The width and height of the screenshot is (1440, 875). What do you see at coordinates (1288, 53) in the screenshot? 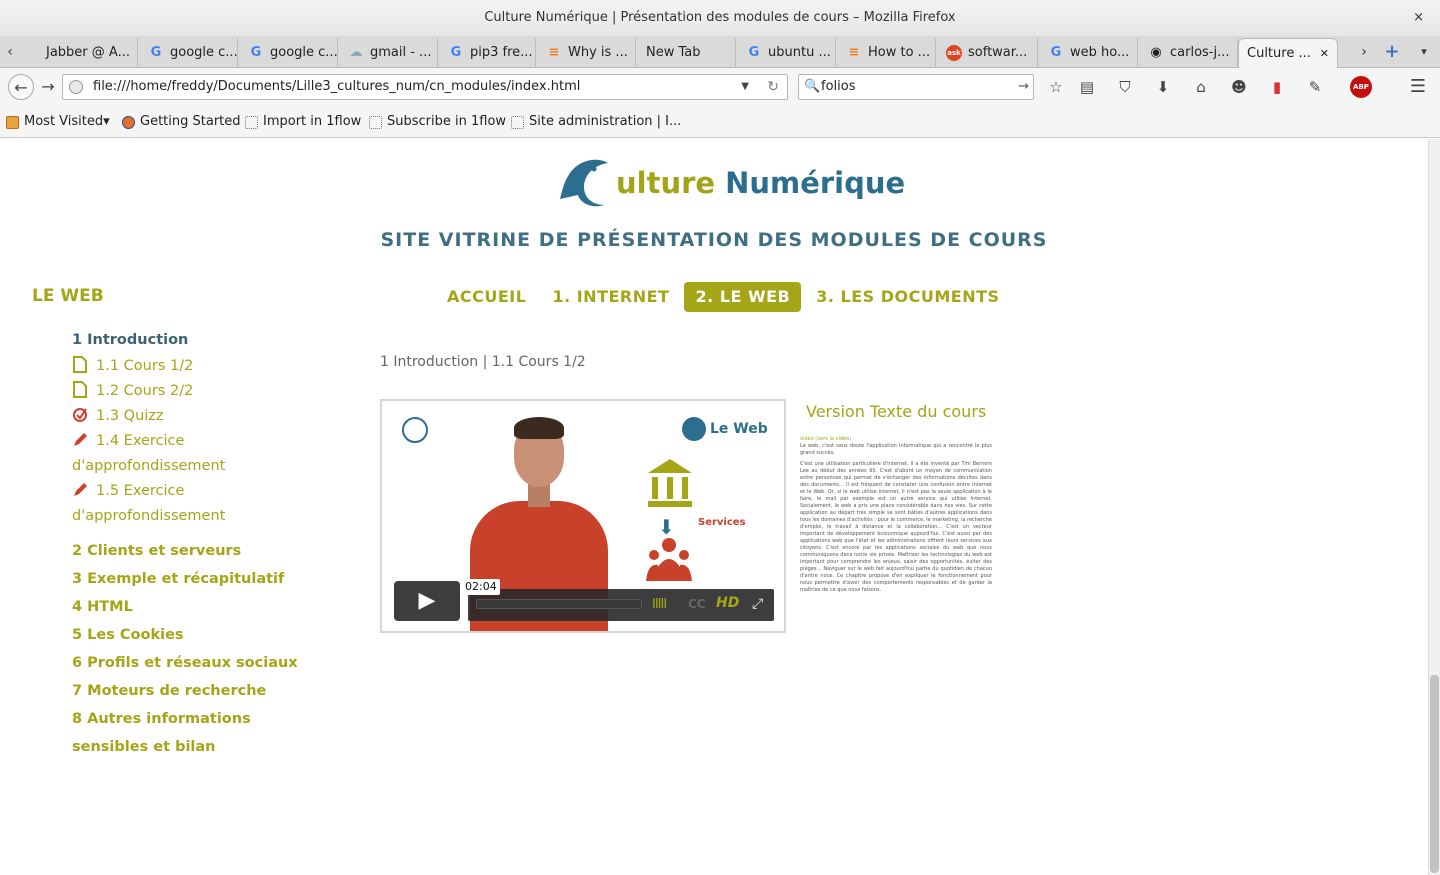
I see `tab-culture-active: Culture ... ✕` at bounding box center [1288, 53].